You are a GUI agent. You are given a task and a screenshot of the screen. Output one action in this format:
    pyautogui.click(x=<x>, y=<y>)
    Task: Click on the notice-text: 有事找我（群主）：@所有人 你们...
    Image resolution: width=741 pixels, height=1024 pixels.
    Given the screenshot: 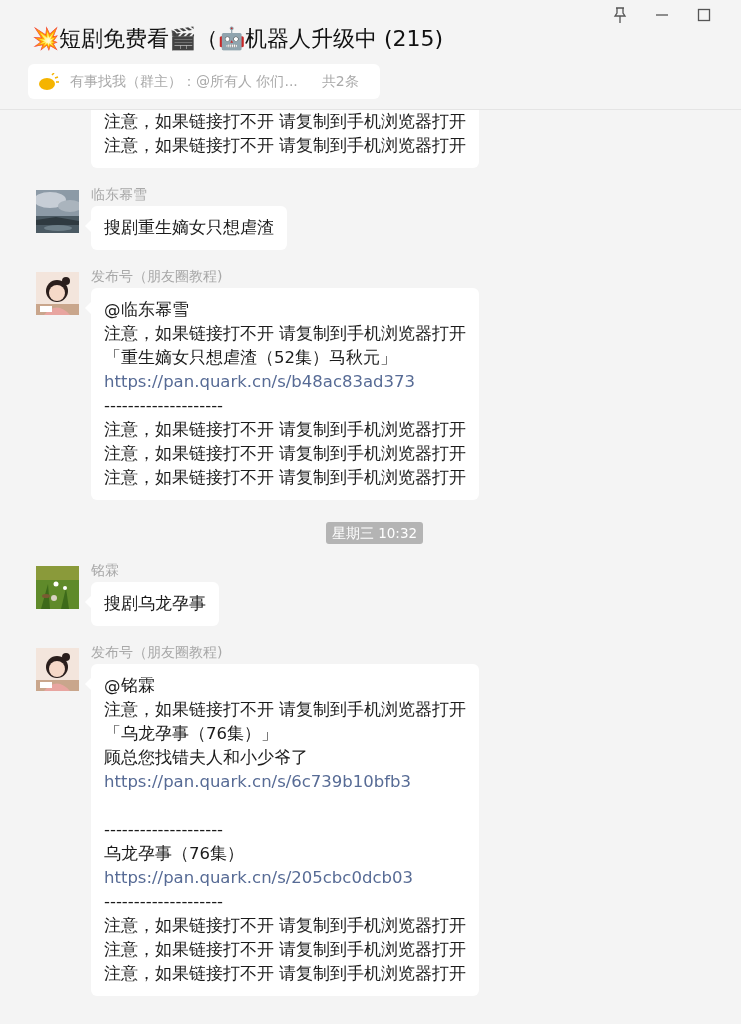 What is the action you would take?
    pyautogui.click(x=184, y=81)
    